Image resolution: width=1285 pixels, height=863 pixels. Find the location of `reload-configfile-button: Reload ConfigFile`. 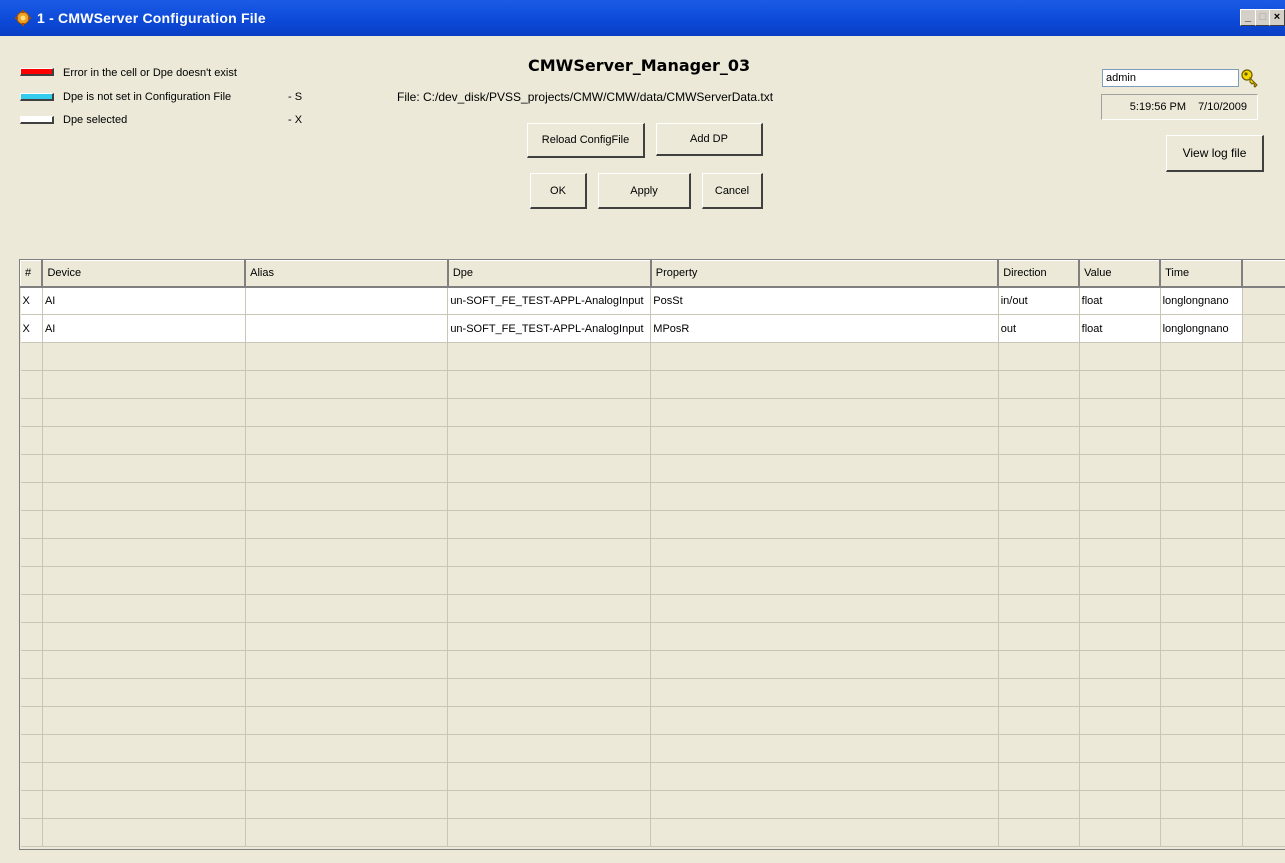

reload-configfile-button: Reload ConfigFile is located at coordinates (586, 140).